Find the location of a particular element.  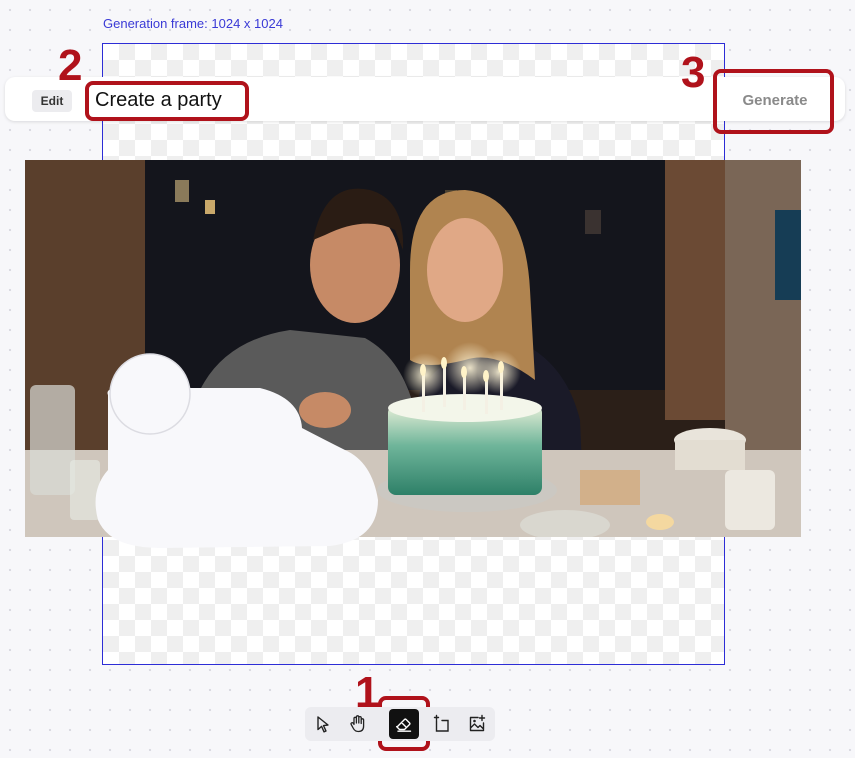

image-plus-icon is located at coordinates (477, 723).